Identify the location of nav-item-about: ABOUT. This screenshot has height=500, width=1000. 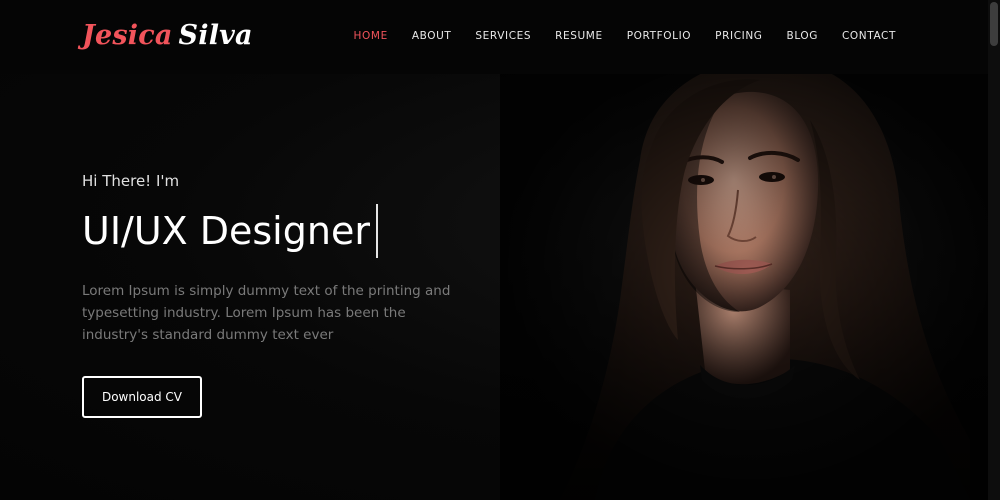
(432, 36).